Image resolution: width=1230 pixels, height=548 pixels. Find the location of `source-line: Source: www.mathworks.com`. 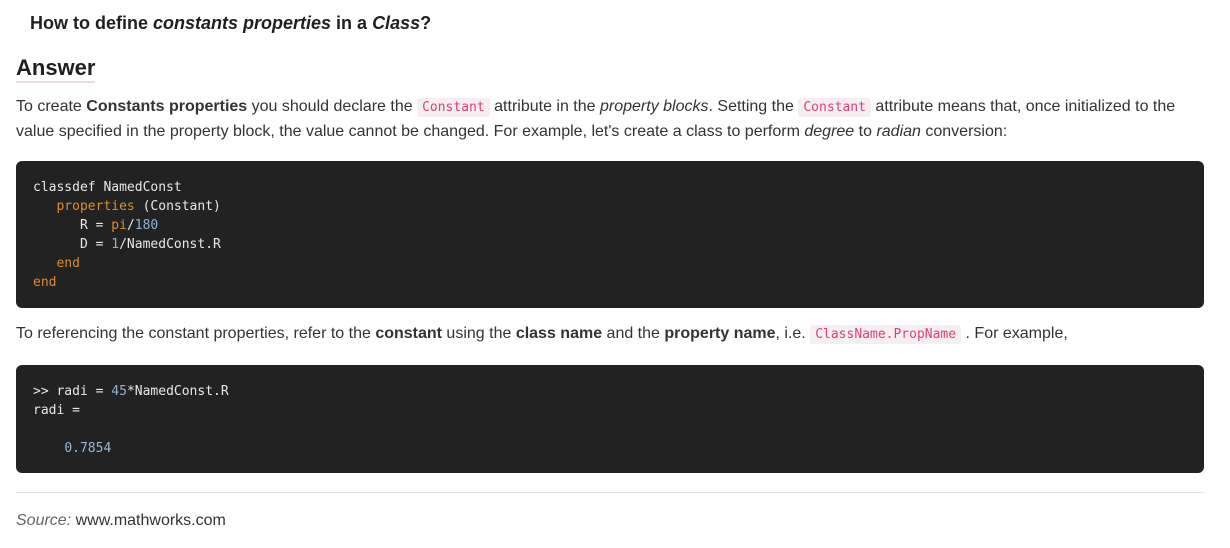

source-line: Source: www.mathworks.com is located at coordinates (121, 521).